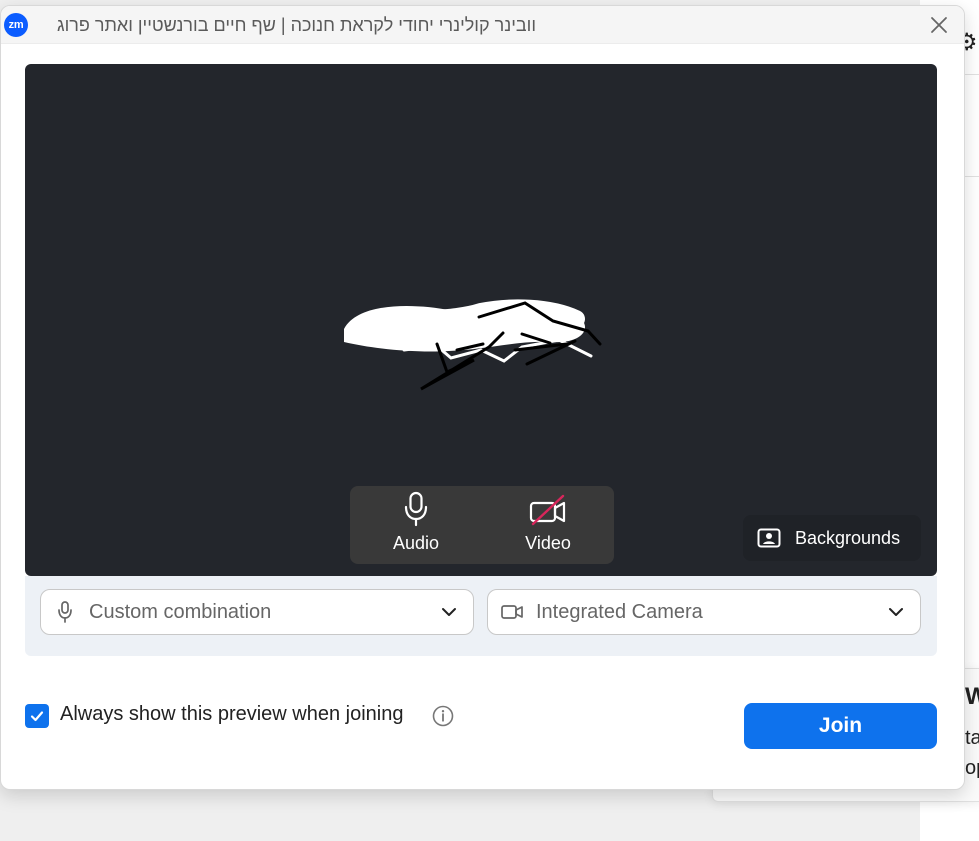 The height and width of the screenshot is (841, 979). What do you see at coordinates (473, 345) in the screenshot?
I see `redacted-avatar-name` at bounding box center [473, 345].